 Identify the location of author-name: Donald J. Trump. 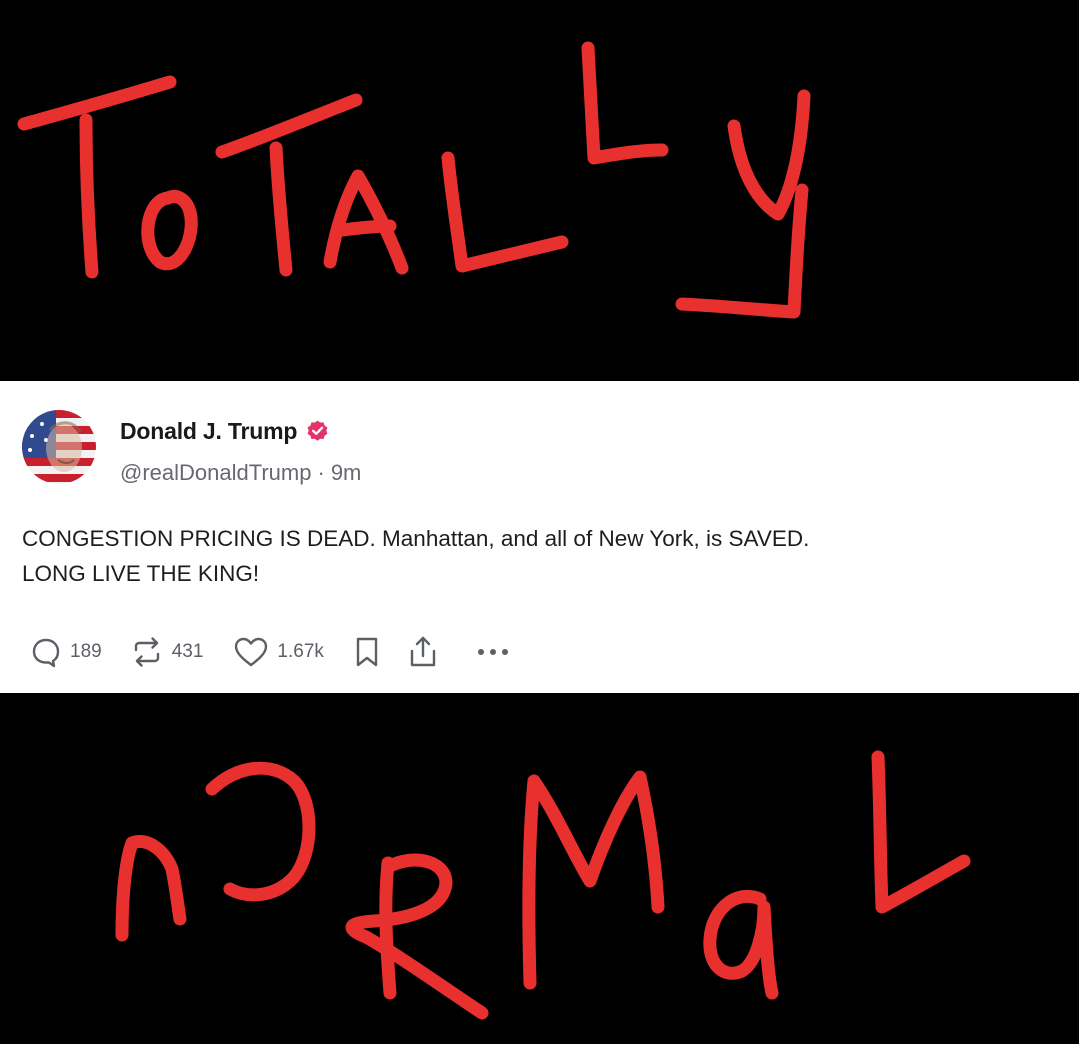
(208, 431).